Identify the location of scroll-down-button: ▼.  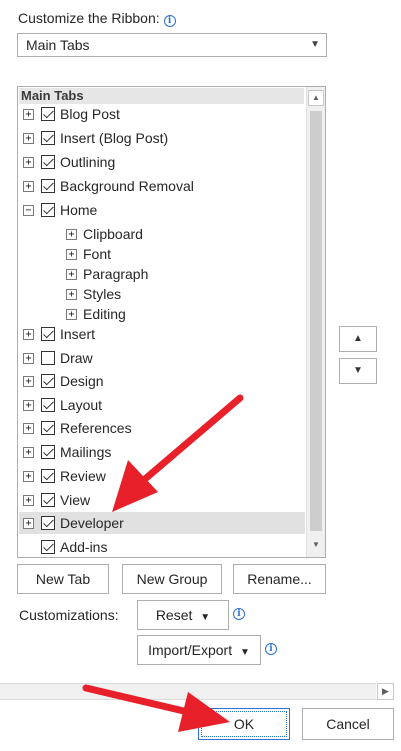
(316, 546).